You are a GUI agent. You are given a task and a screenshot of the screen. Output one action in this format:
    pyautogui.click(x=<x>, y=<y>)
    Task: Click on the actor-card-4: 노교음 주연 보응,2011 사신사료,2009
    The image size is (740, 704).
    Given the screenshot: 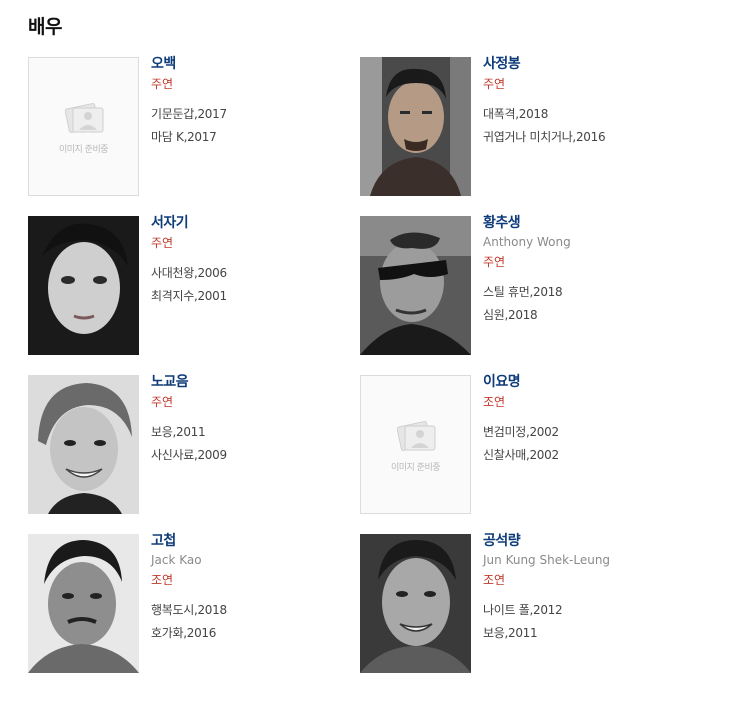 What is the action you would take?
    pyautogui.click(x=193, y=444)
    